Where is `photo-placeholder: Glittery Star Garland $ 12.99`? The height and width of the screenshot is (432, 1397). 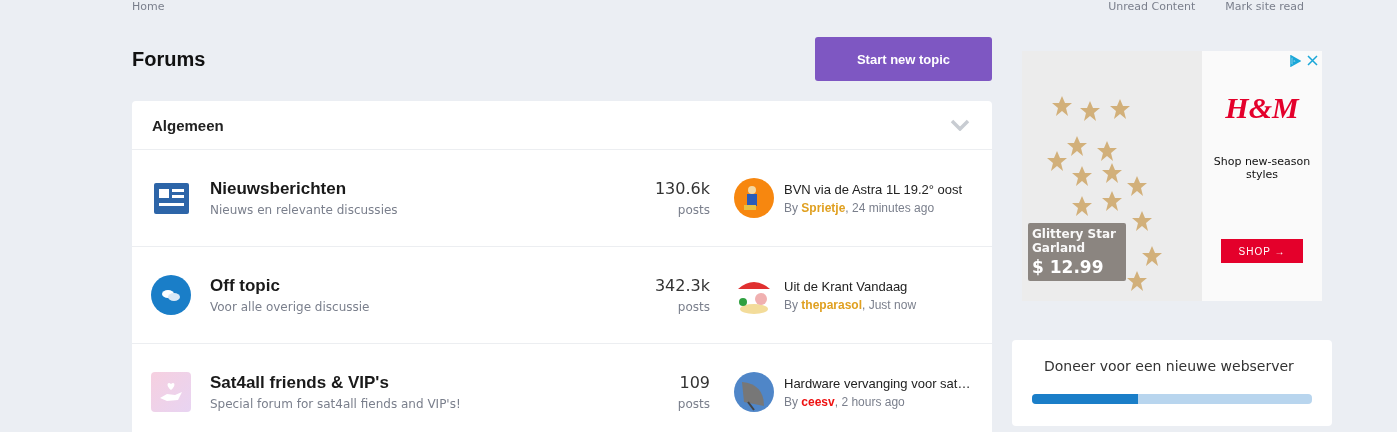 photo-placeholder: Glittery Star Garland $ 12.99 is located at coordinates (1112, 176).